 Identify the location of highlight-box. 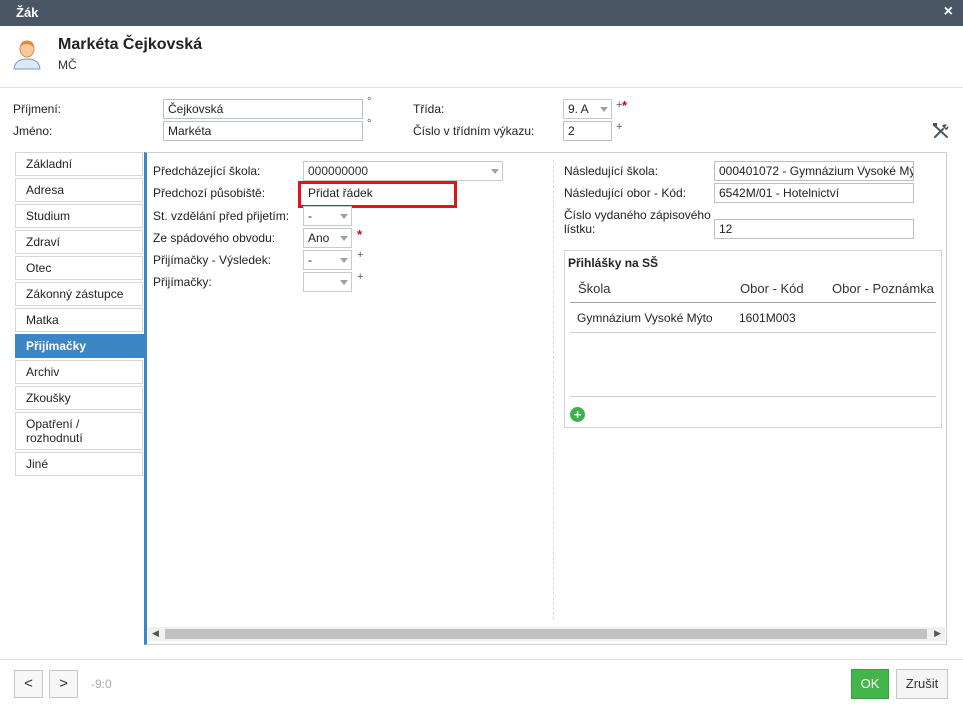
(377, 194).